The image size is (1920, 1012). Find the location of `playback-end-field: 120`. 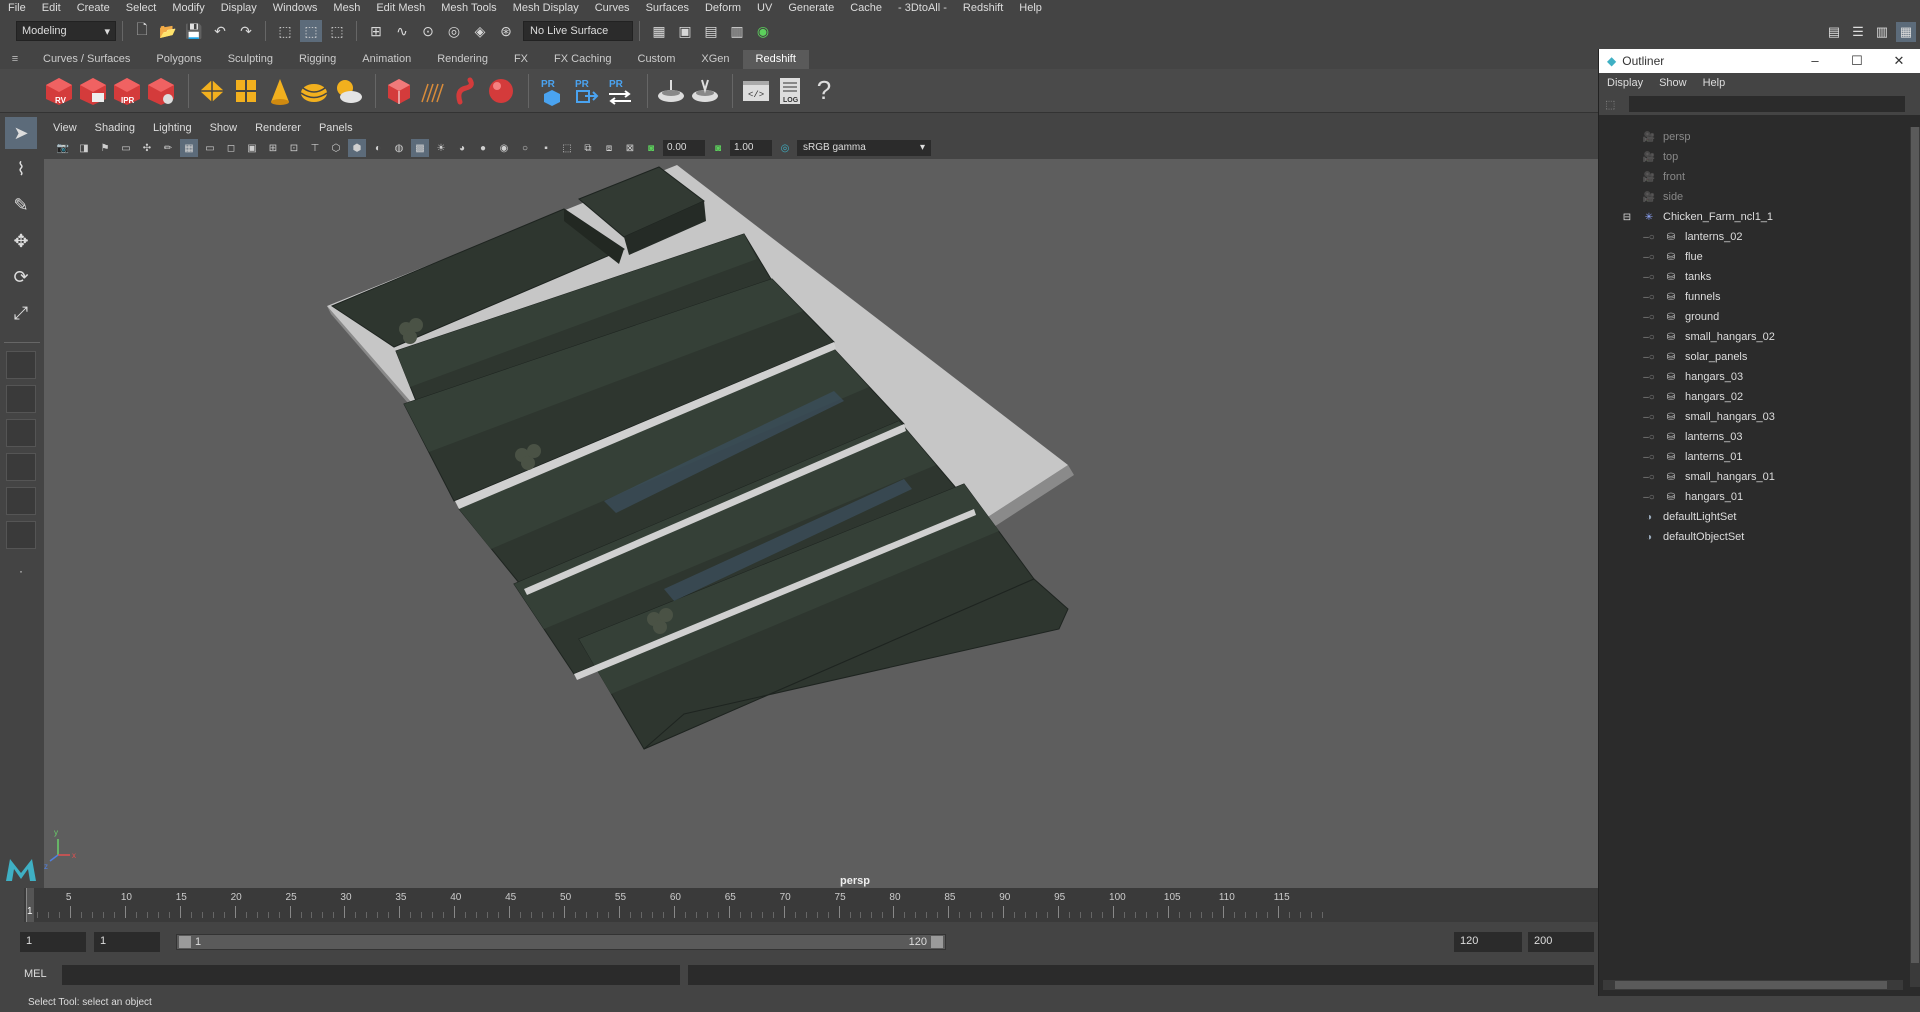

playback-end-field: 120 is located at coordinates (1488, 942).